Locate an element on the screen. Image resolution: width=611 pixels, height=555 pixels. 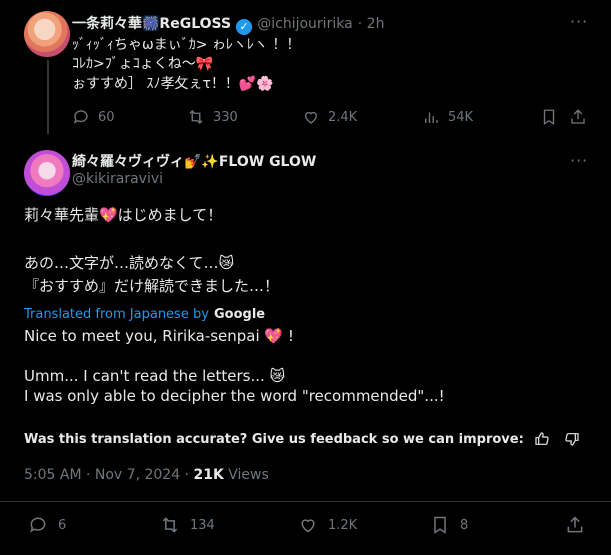
bookmark-count: 8 is located at coordinates (464, 525).